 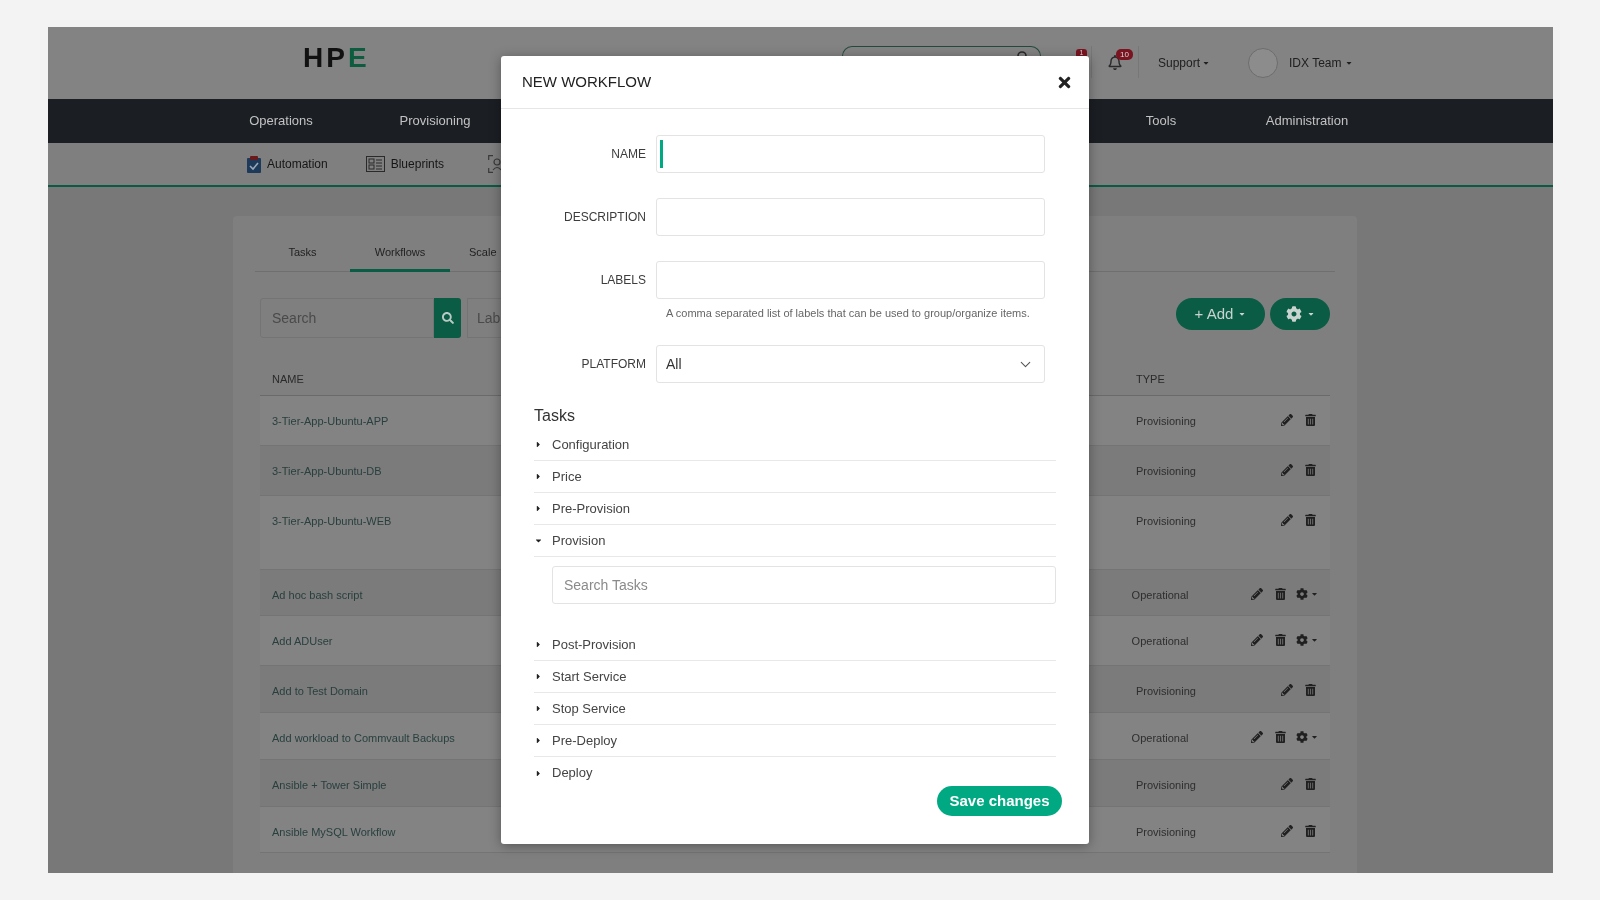 What do you see at coordinates (327, 471) in the screenshot?
I see `workflow-name-link: 3-Tier-App-Ubuntu-DB` at bounding box center [327, 471].